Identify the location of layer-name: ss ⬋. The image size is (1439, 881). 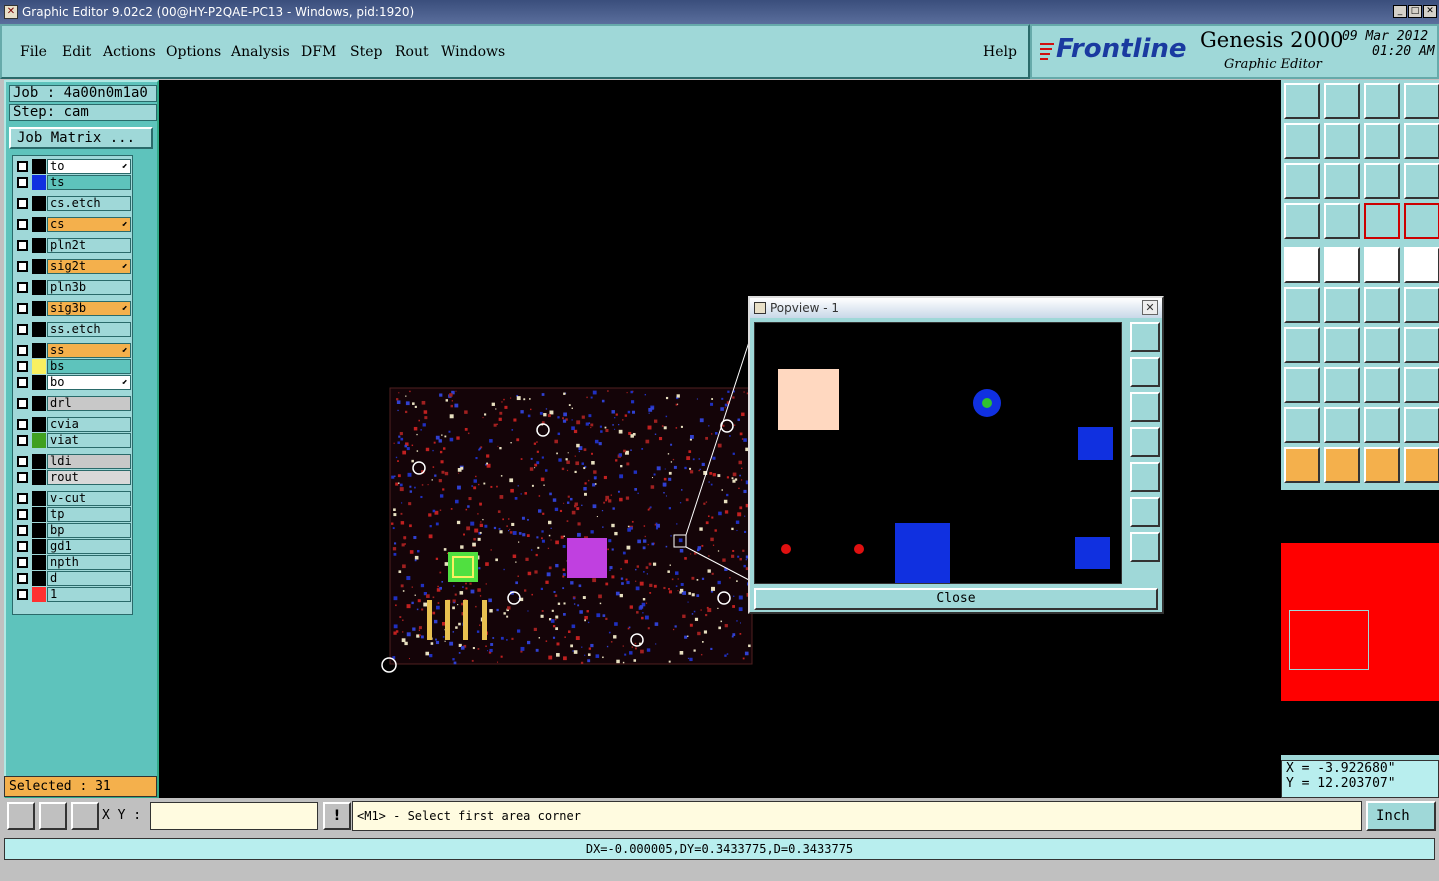
(89, 350).